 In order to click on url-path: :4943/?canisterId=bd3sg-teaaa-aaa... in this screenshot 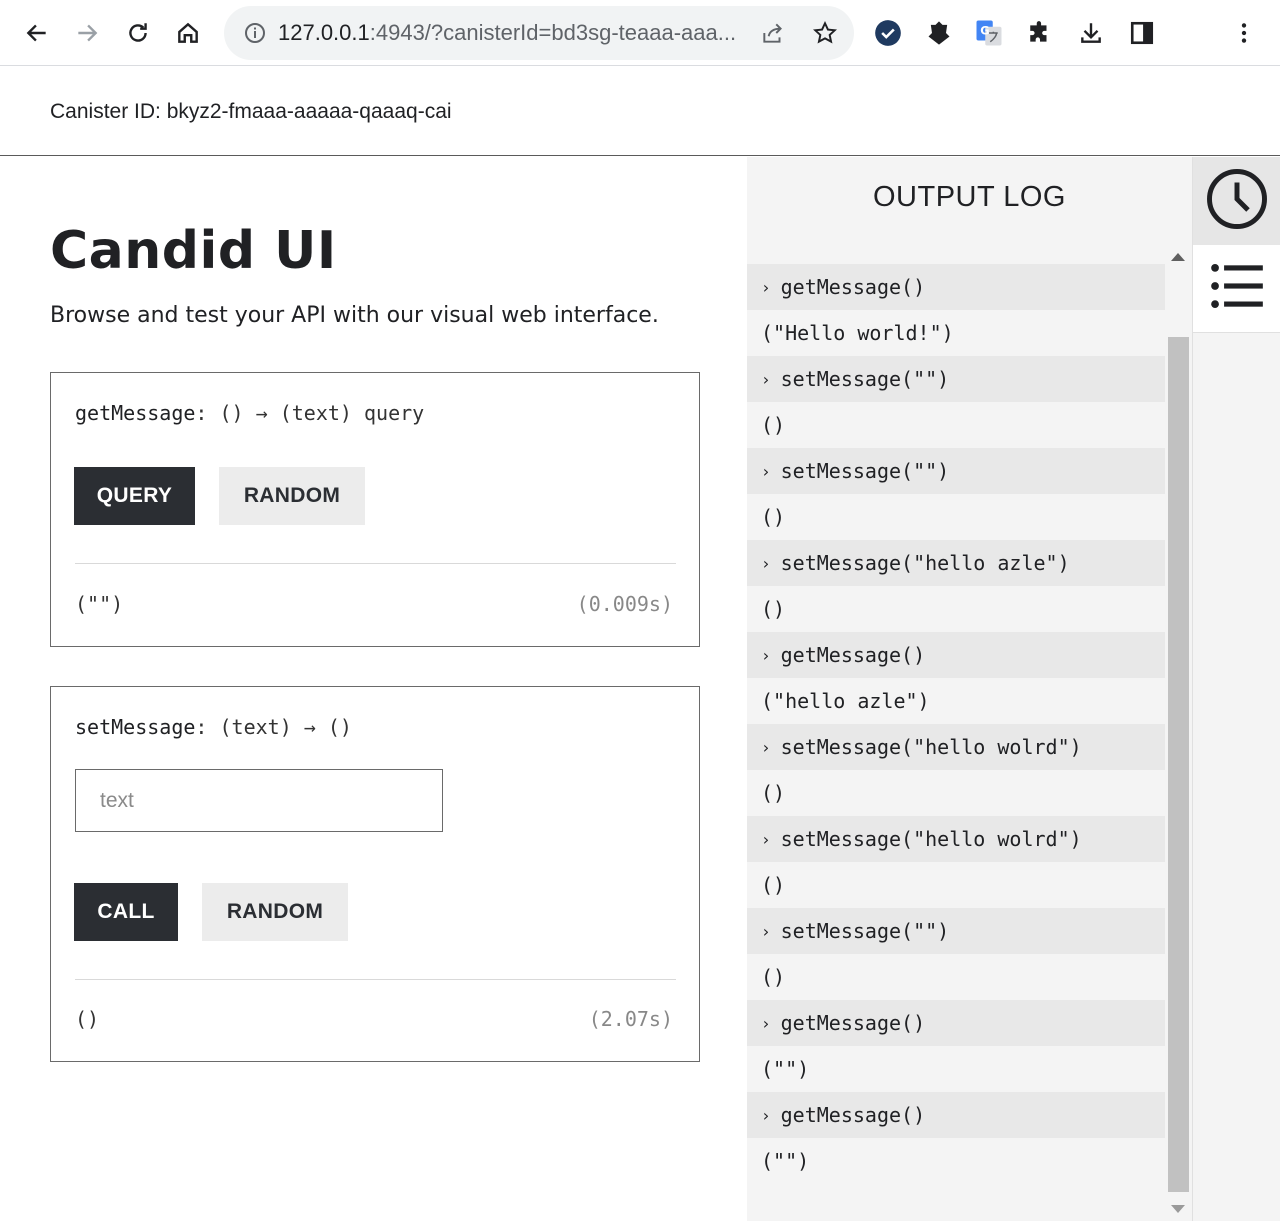, I will do `click(553, 32)`.